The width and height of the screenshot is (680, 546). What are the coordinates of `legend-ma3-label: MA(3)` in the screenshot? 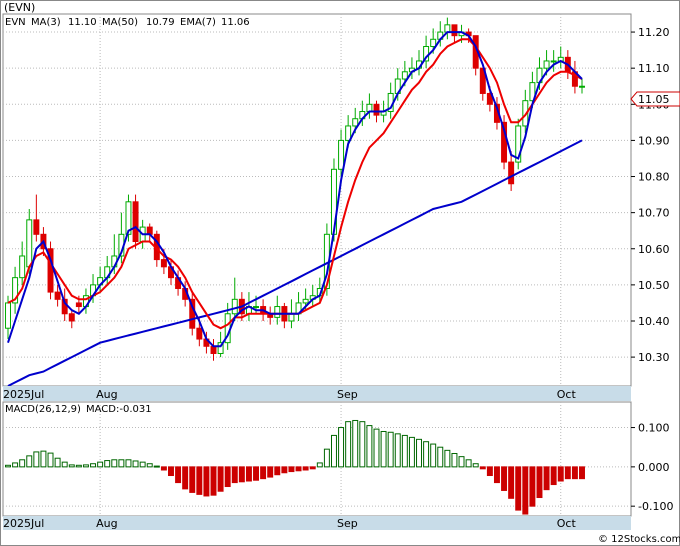 It's located at (46, 22).